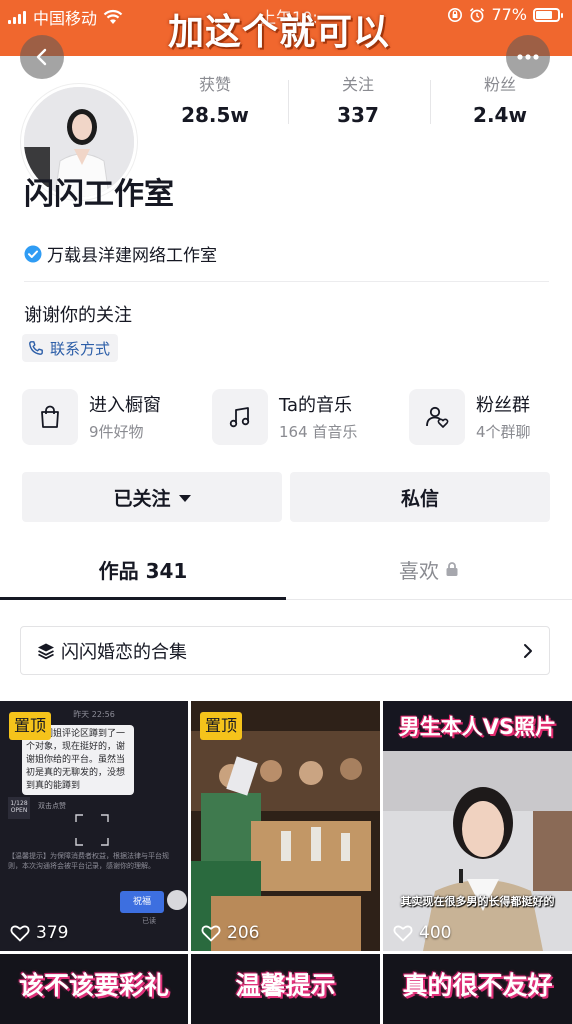 Image resolution: width=572 pixels, height=1024 pixels. Describe the element at coordinates (285, 650) in the screenshot. I see `collection-row: 闪闪婚恋的合集` at that location.